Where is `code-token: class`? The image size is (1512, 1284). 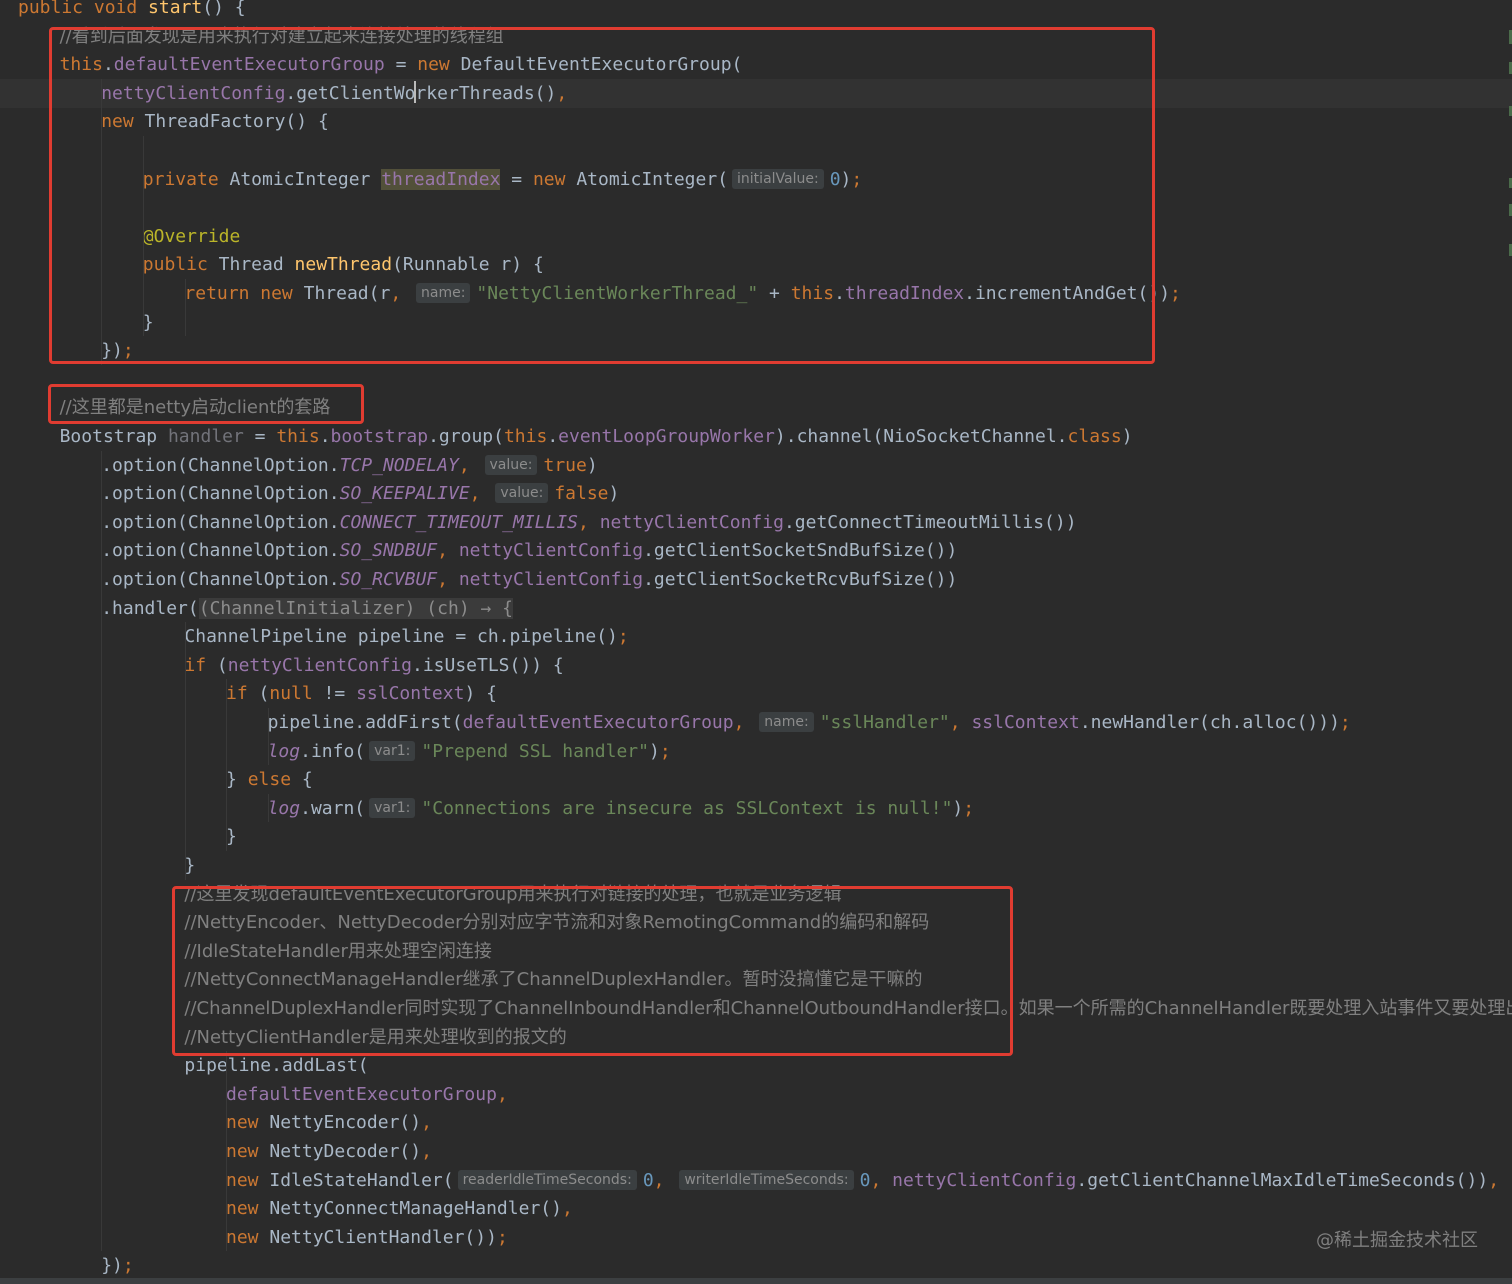 code-token: class is located at coordinates (1094, 436).